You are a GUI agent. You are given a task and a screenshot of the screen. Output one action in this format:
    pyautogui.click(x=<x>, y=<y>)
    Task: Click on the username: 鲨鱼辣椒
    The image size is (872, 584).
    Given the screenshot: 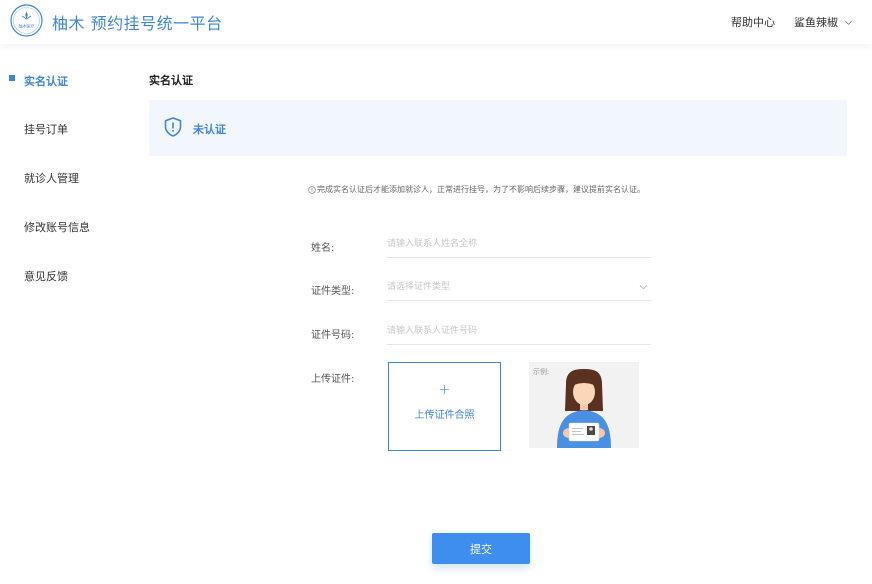 What is the action you would take?
    pyautogui.click(x=816, y=22)
    